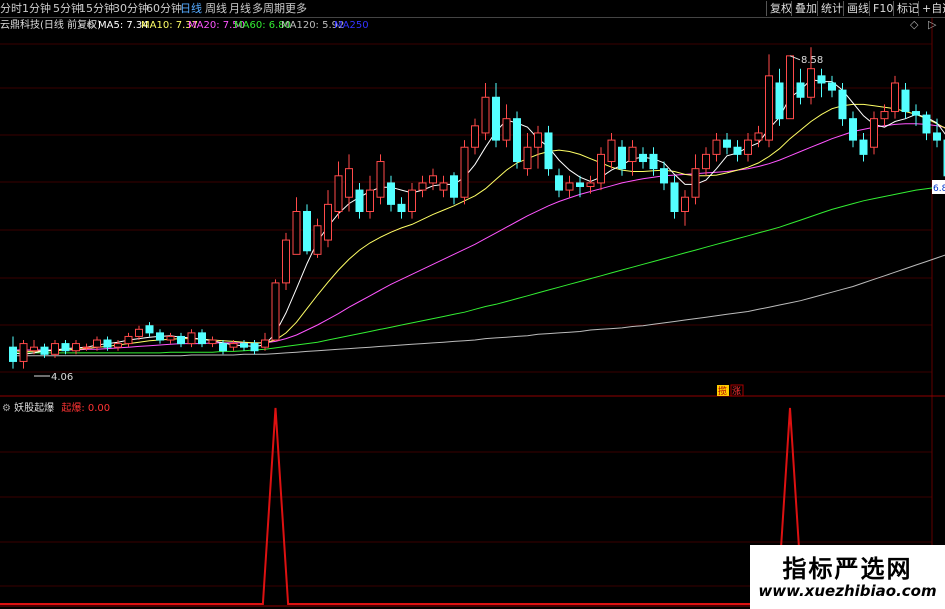  What do you see at coordinates (857, 8) in the screenshot?
I see `draw-line-button: 画线` at bounding box center [857, 8].